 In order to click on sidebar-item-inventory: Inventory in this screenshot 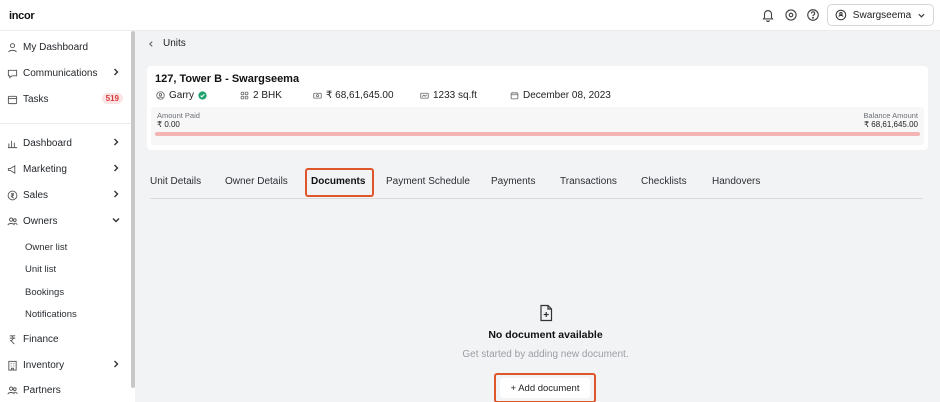, I will do `click(65, 365)`.